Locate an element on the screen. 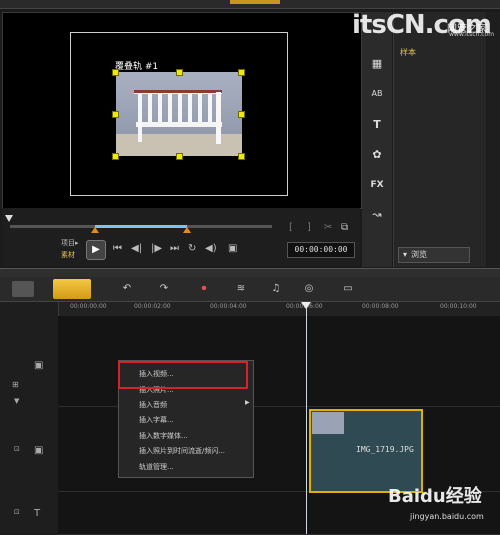 This screenshot has width=500, height=535. ruler-tick: 00:00:08:00 is located at coordinates (380, 306).